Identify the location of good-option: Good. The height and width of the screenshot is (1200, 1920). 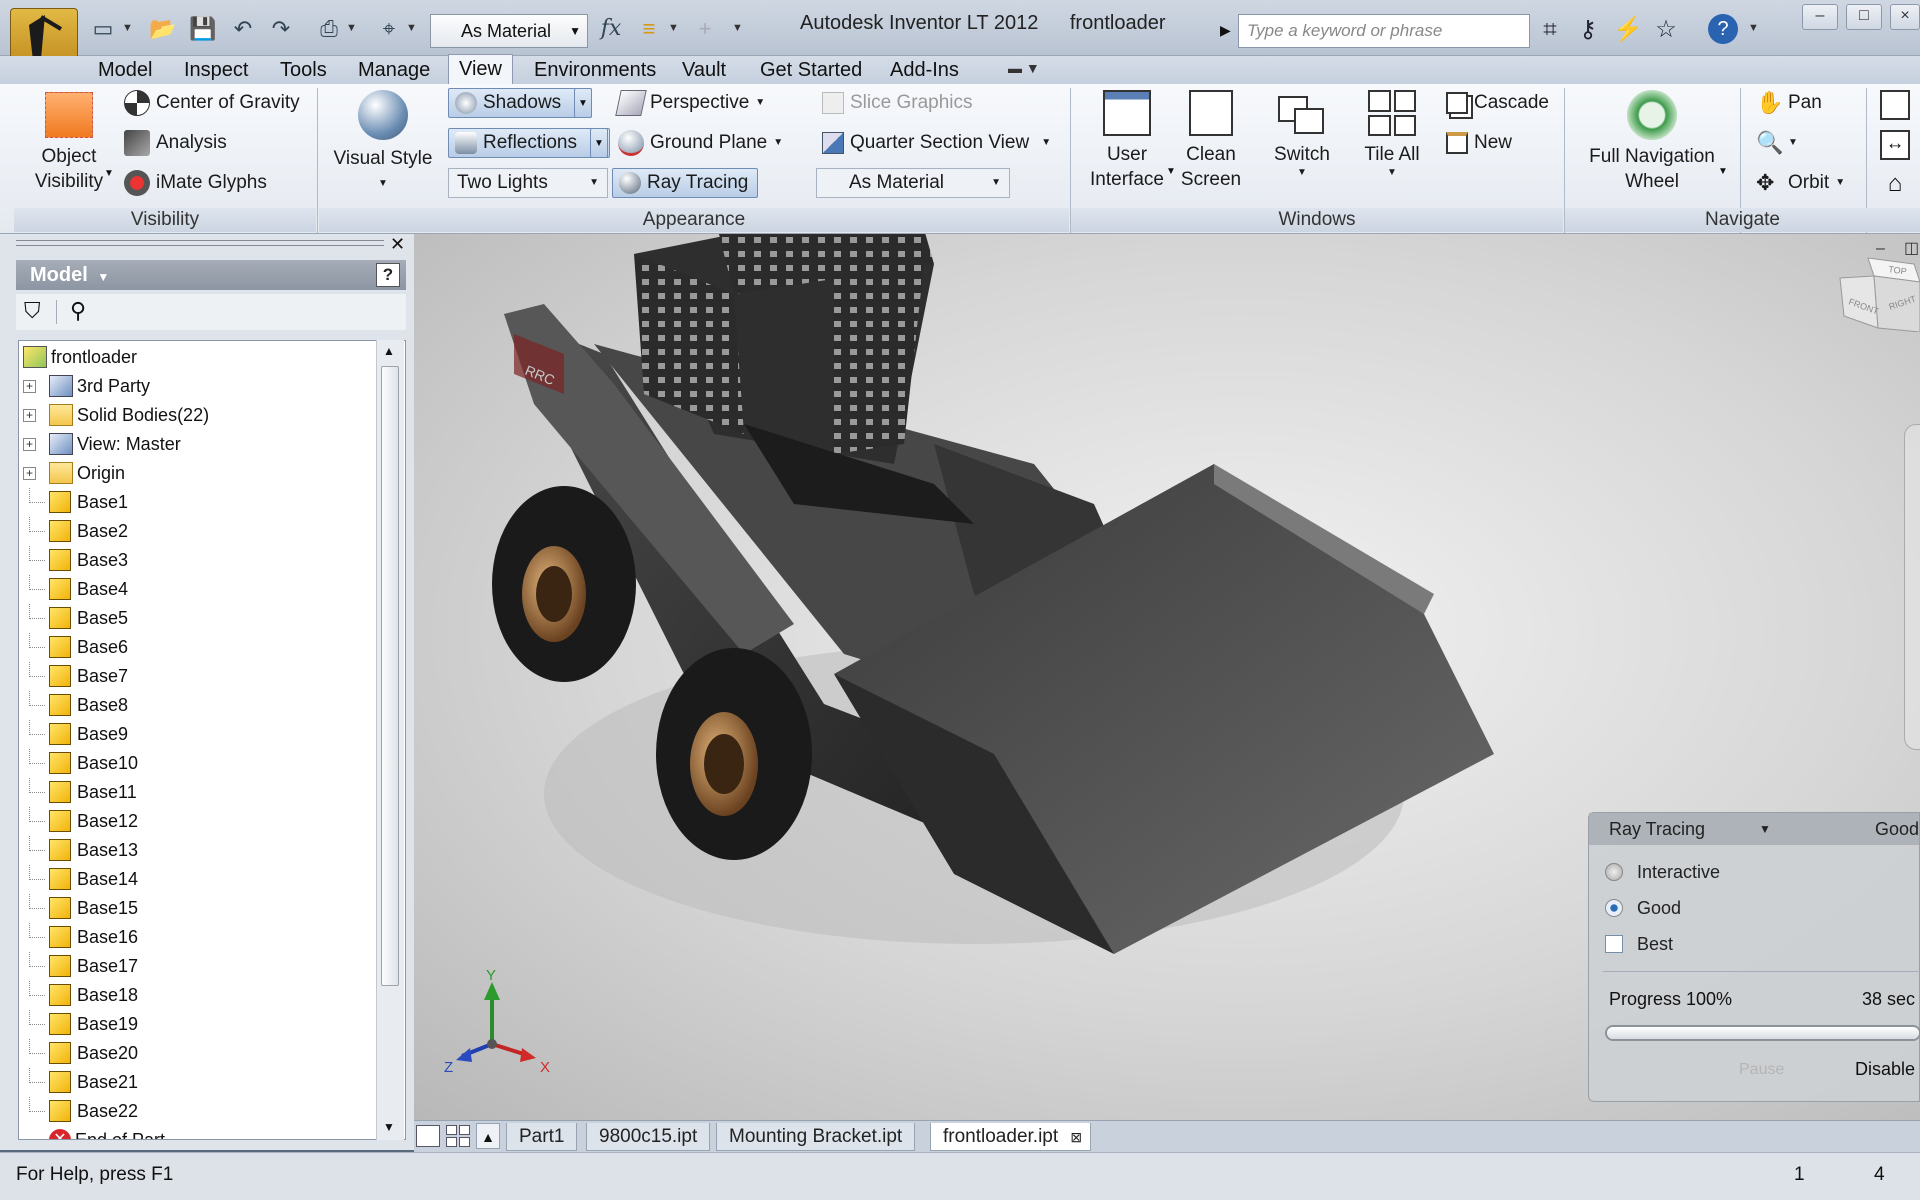
(1643, 908).